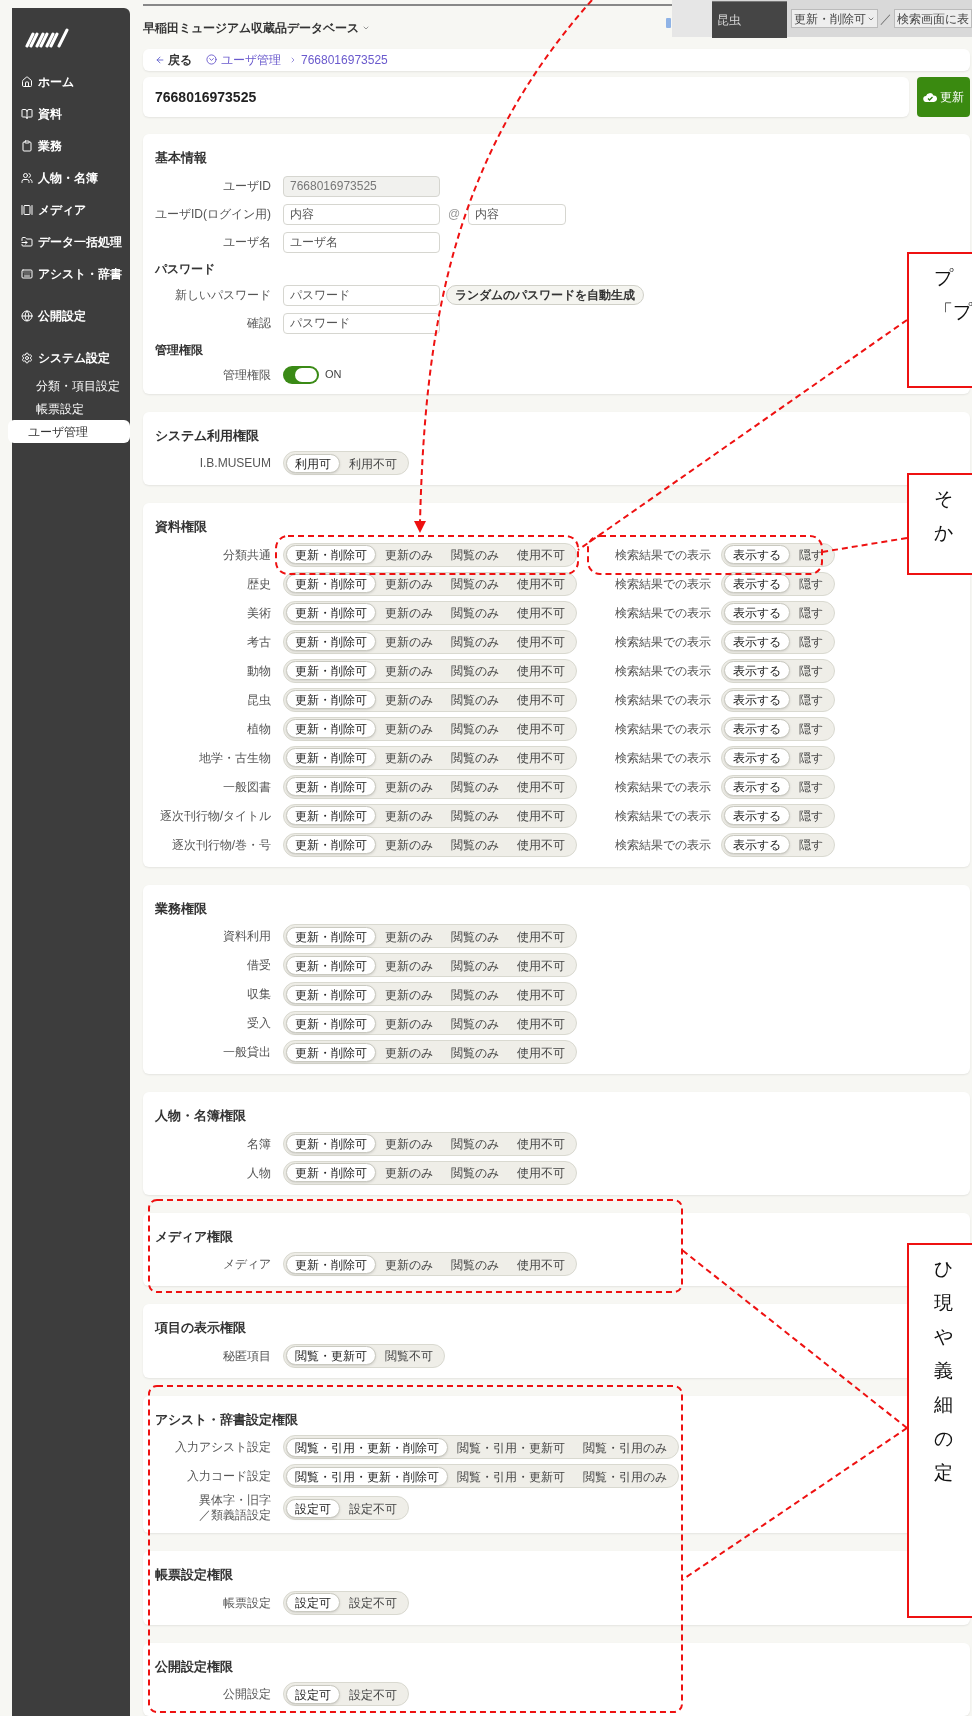 The image size is (972, 1716). Describe the element at coordinates (301, 374) in the screenshot. I see `toggle-switch` at that location.